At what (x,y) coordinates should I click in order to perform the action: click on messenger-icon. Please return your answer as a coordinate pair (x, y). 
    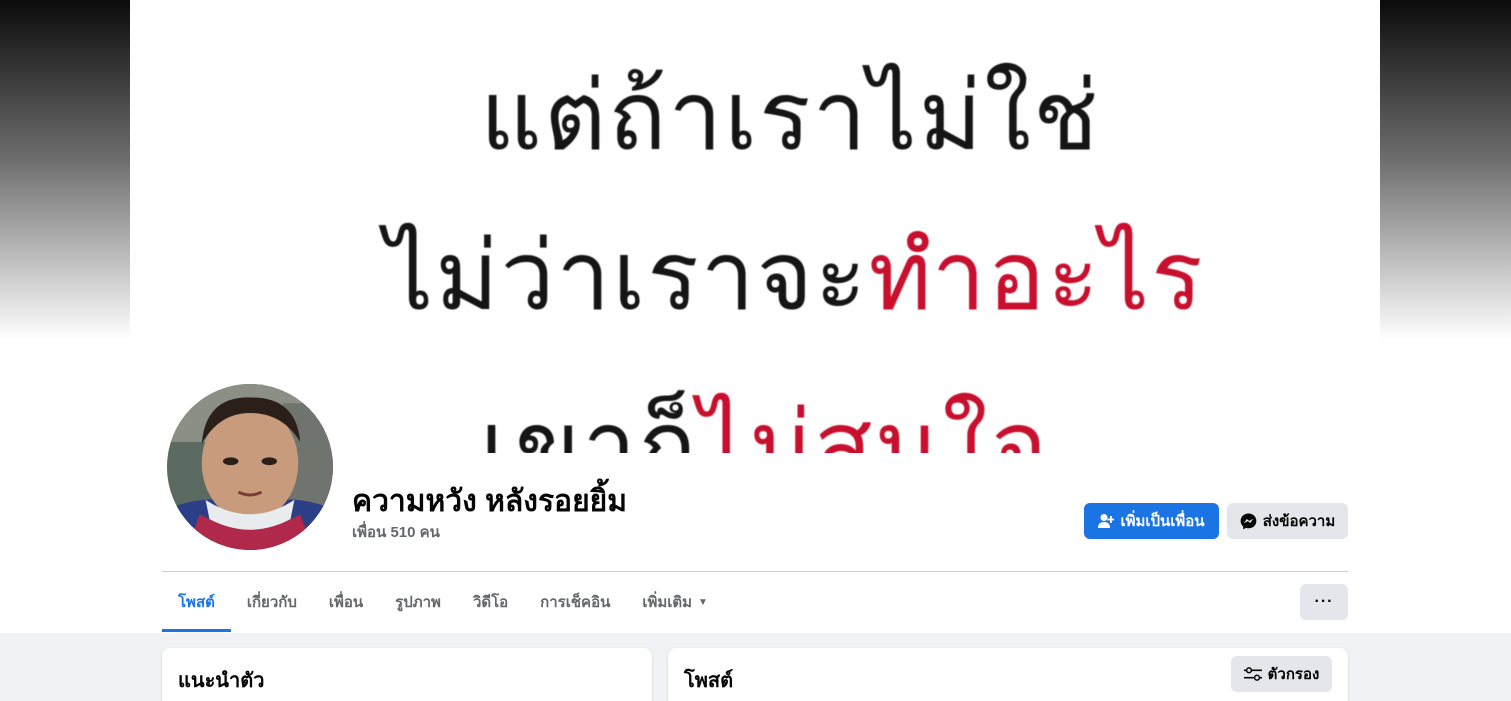
    Looking at the image, I should click on (1248, 521).